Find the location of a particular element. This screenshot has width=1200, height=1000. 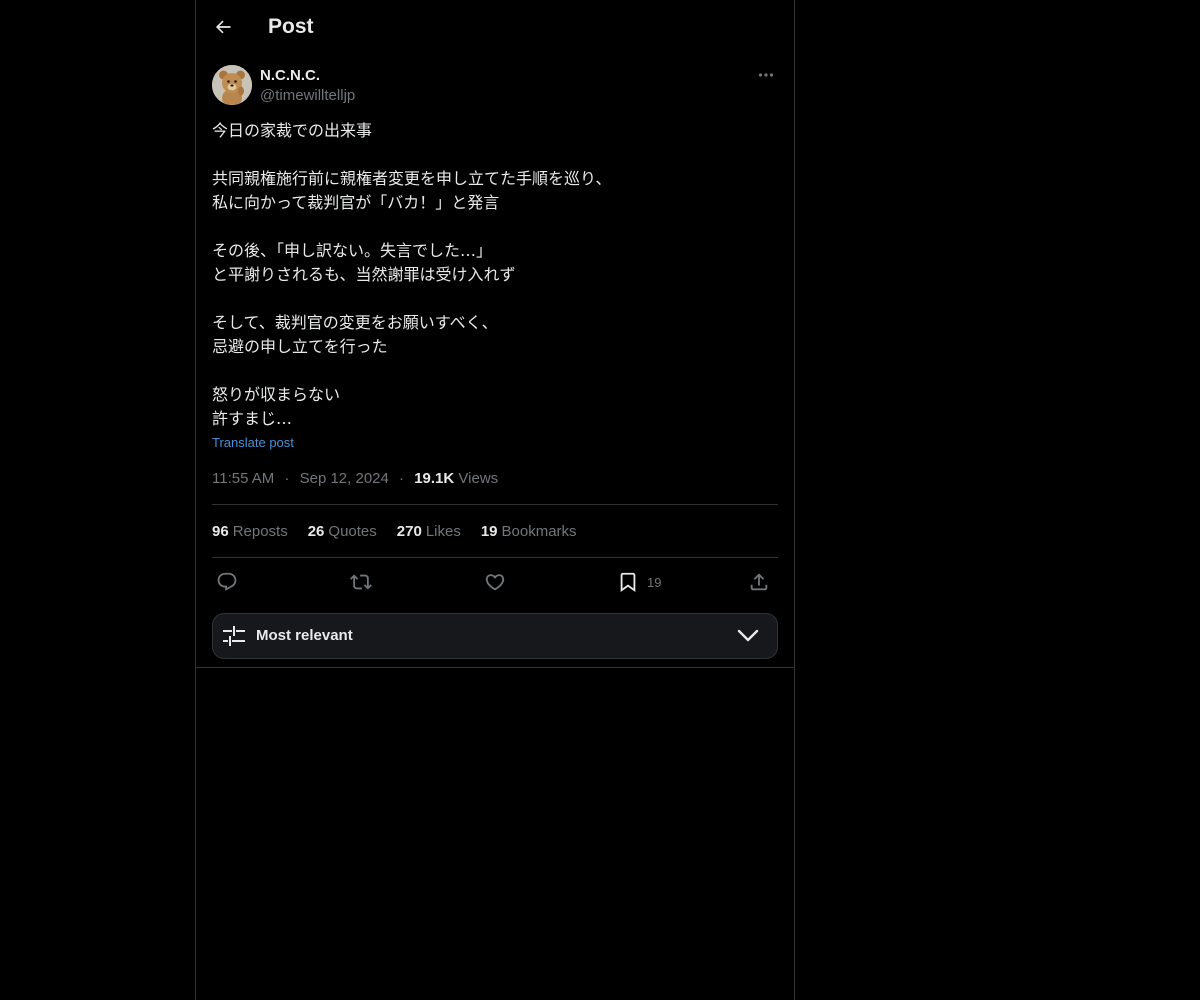

repost-icon is located at coordinates (361, 582).